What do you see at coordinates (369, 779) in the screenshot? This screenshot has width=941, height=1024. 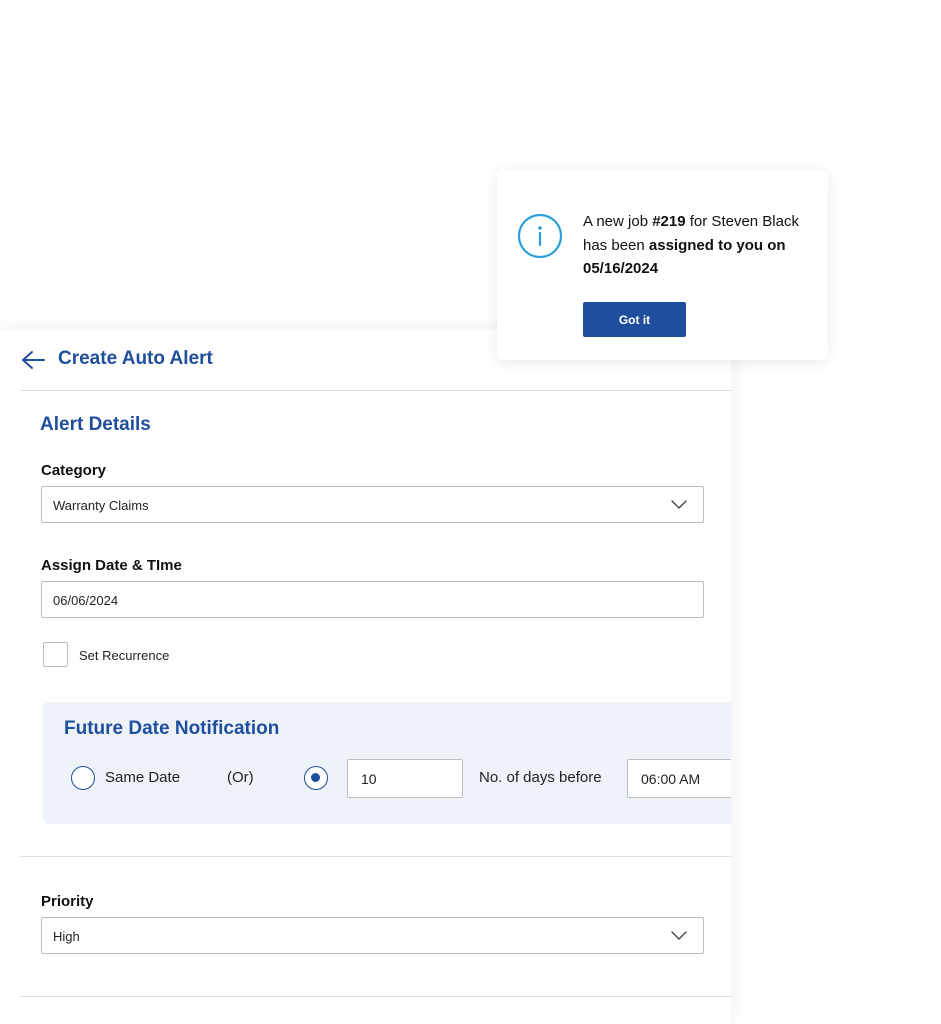 I see `days-before-value: 10` at bounding box center [369, 779].